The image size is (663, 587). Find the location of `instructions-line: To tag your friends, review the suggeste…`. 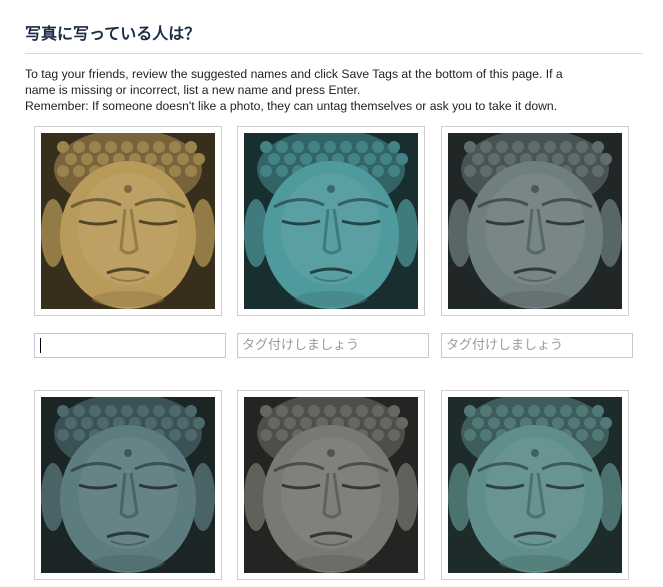

instructions-line: To tag your friends, review the suggeste… is located at coordinates (294, 74).